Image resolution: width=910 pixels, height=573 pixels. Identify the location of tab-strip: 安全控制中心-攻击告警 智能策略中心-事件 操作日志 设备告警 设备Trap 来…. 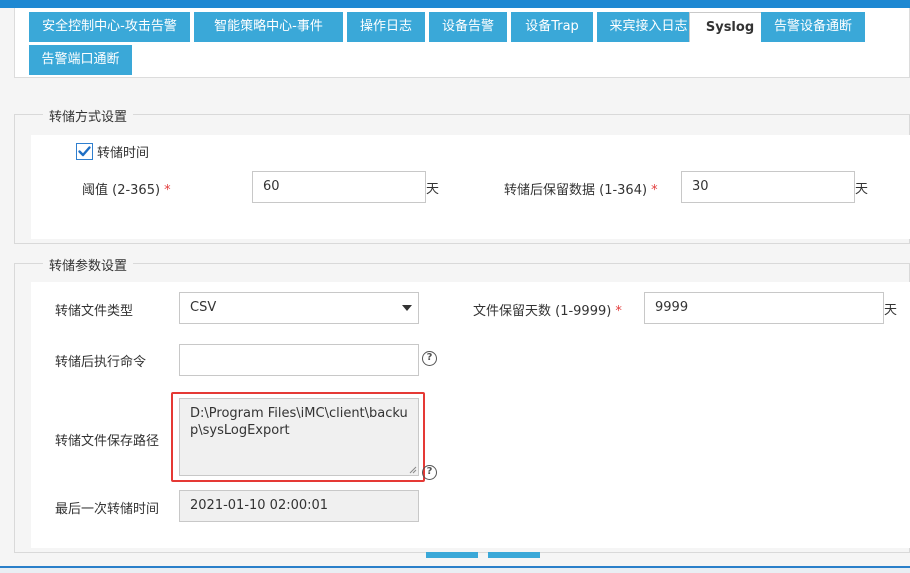
(462, 43).